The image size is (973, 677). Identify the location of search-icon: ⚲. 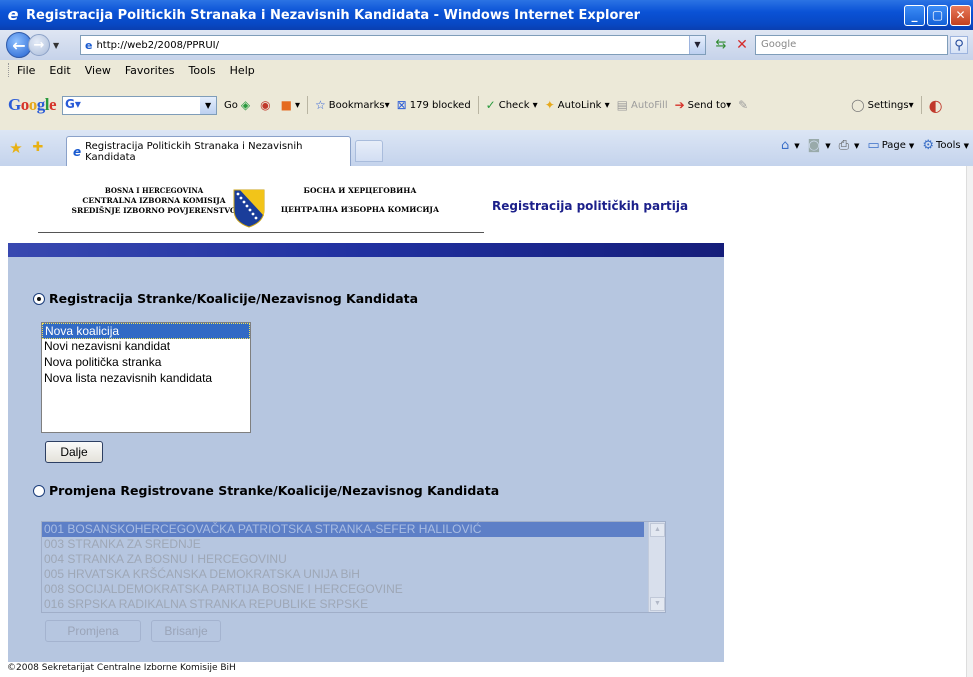
(959, 45).